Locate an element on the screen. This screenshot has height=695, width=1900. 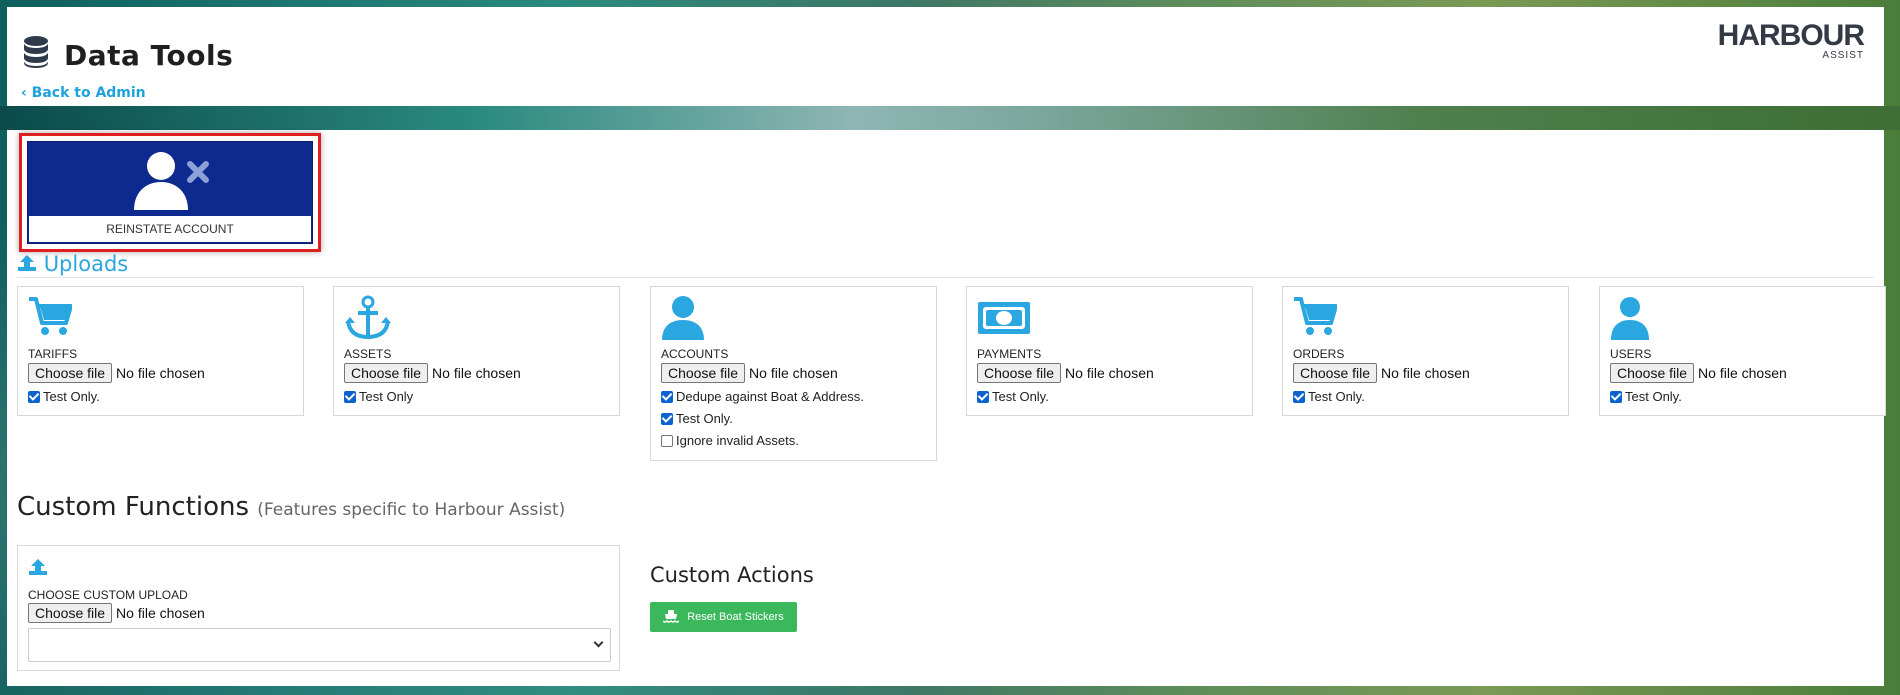
card-label: ASSETS is located at coordinates (368, 354).